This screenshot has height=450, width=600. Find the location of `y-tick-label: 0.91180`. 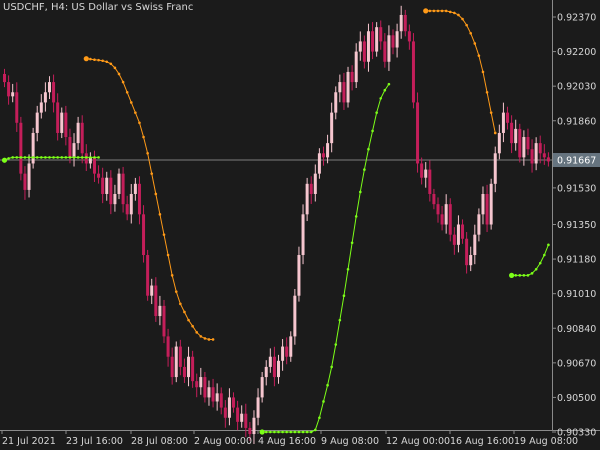

y-tick-label: 0.91180 is located at coordinates (576, 260).